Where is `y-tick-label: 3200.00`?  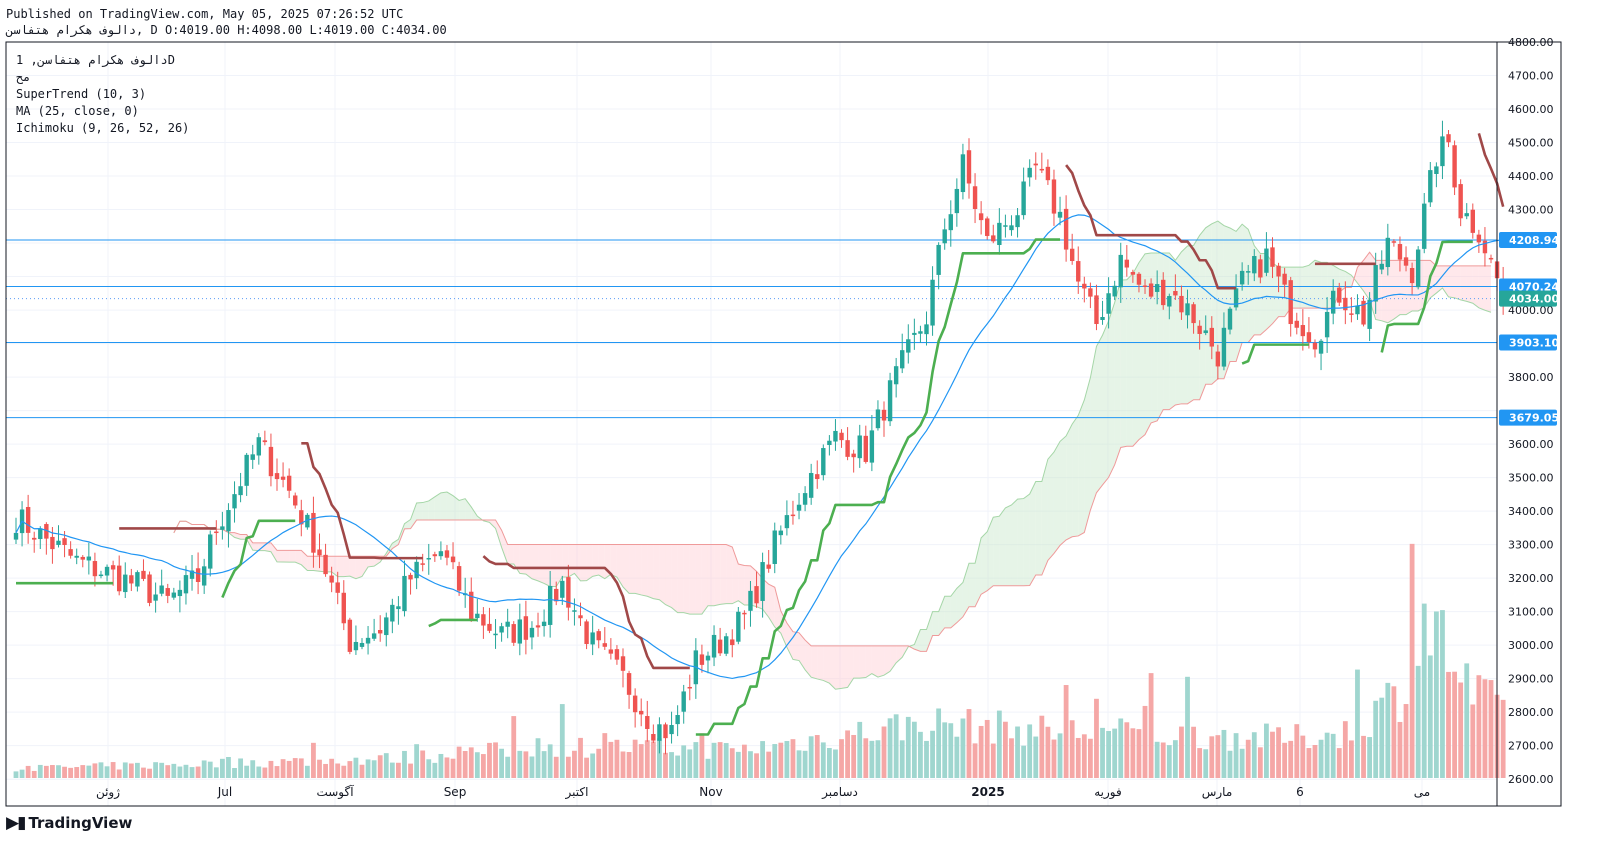
y-tick-label: 3200.00 is located at coordinates (1531, 578).